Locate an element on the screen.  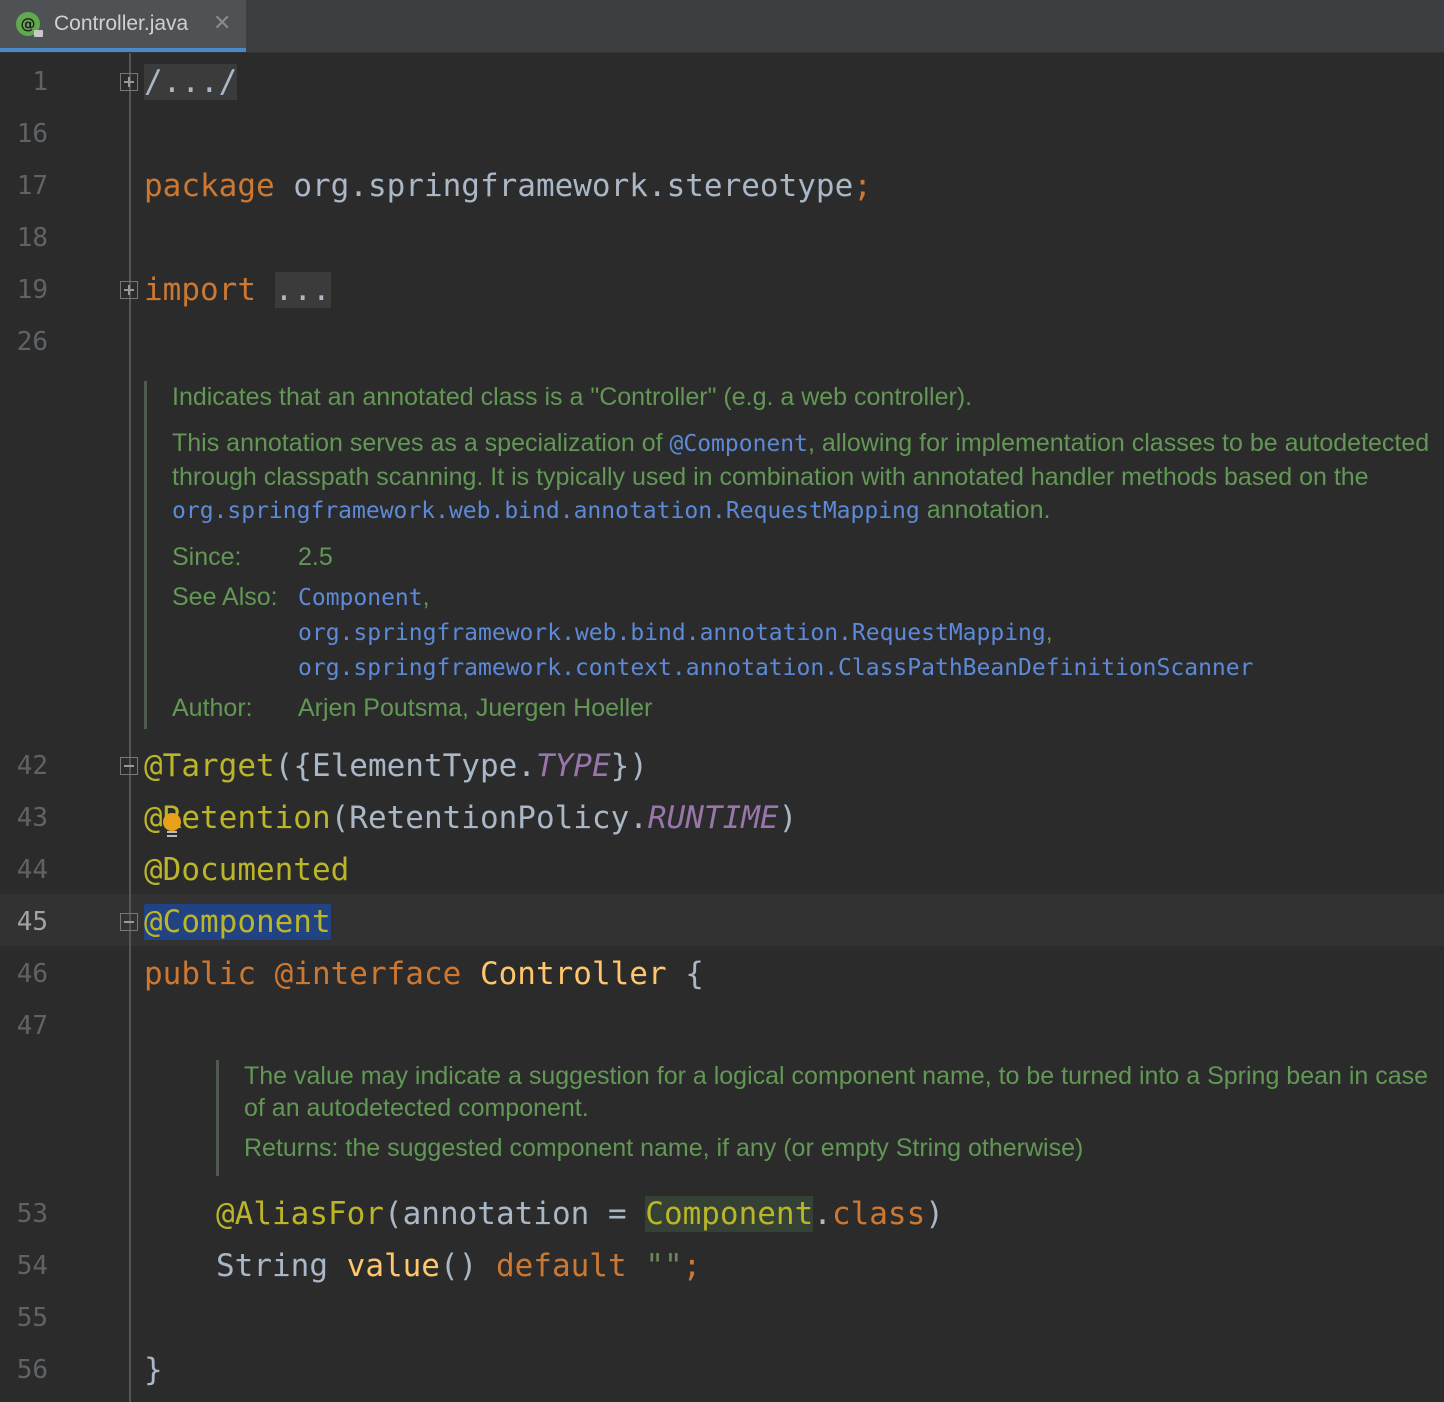
line-number: 1 is located at coordinates (40, 82).